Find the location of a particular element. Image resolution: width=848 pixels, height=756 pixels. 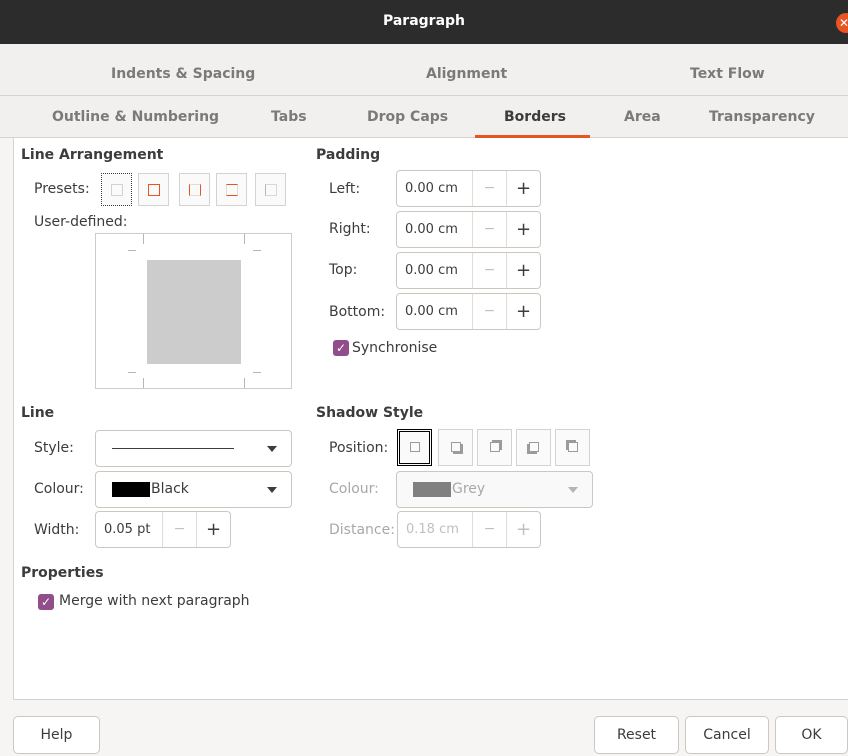

preset-all-button is located at coordinates (153, 189).